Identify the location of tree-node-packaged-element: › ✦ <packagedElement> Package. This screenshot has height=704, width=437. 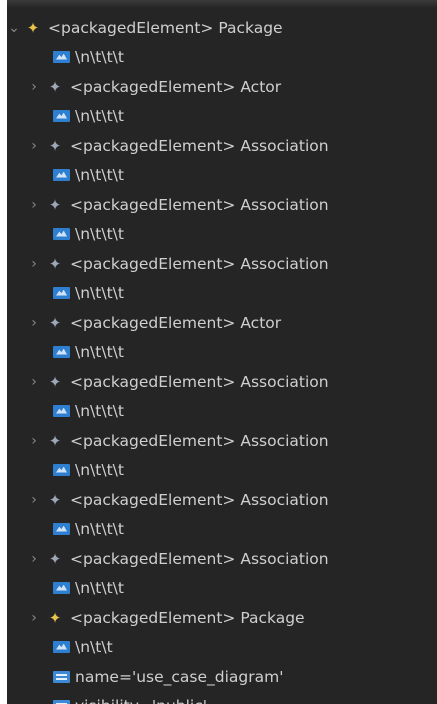
(232, 617).